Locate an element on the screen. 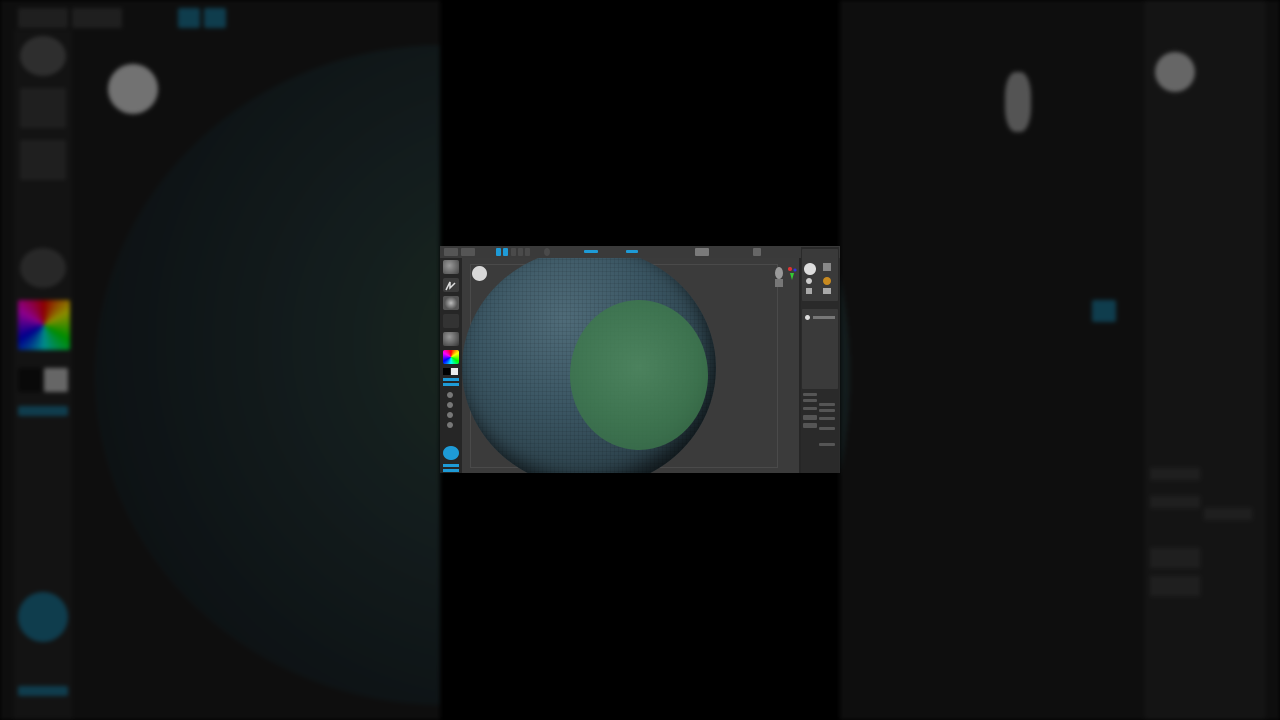 The image size is (1280, 720). blurred-left-shelf is located at coordinates (43, 375).